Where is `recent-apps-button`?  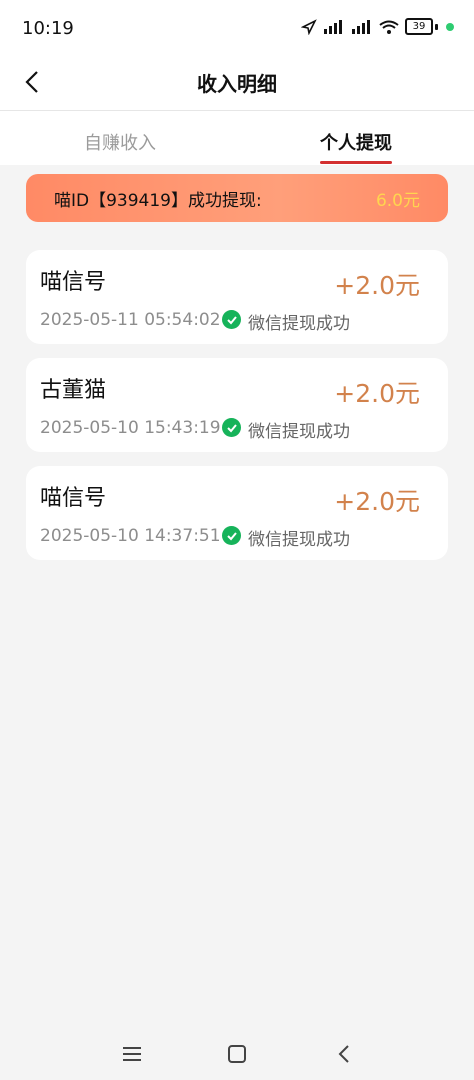 recent-apps-button is located at coordinates (132, 1054).